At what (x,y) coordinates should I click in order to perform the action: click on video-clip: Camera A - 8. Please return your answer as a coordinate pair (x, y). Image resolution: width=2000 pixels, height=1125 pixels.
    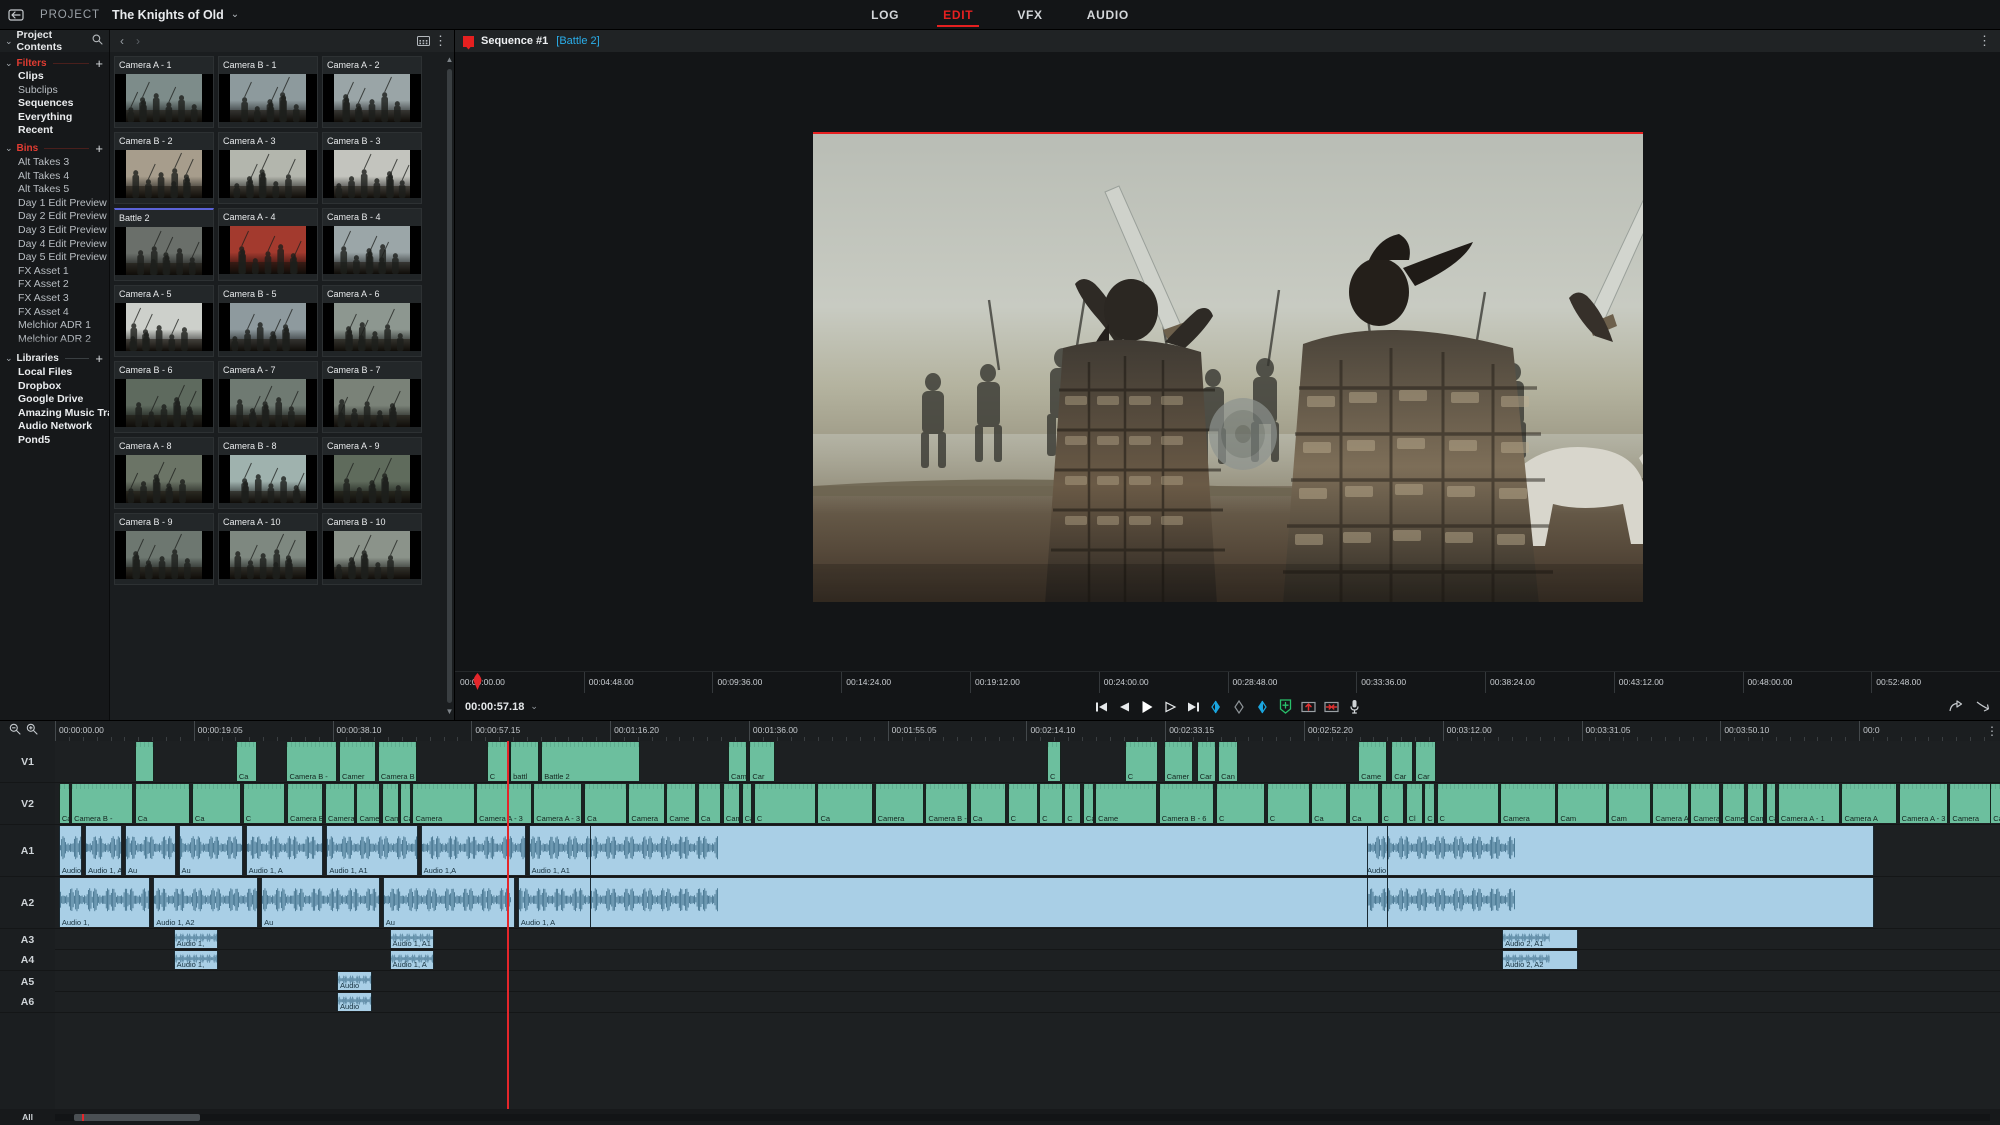
    Looking at the image, I should click on (1670, 803).